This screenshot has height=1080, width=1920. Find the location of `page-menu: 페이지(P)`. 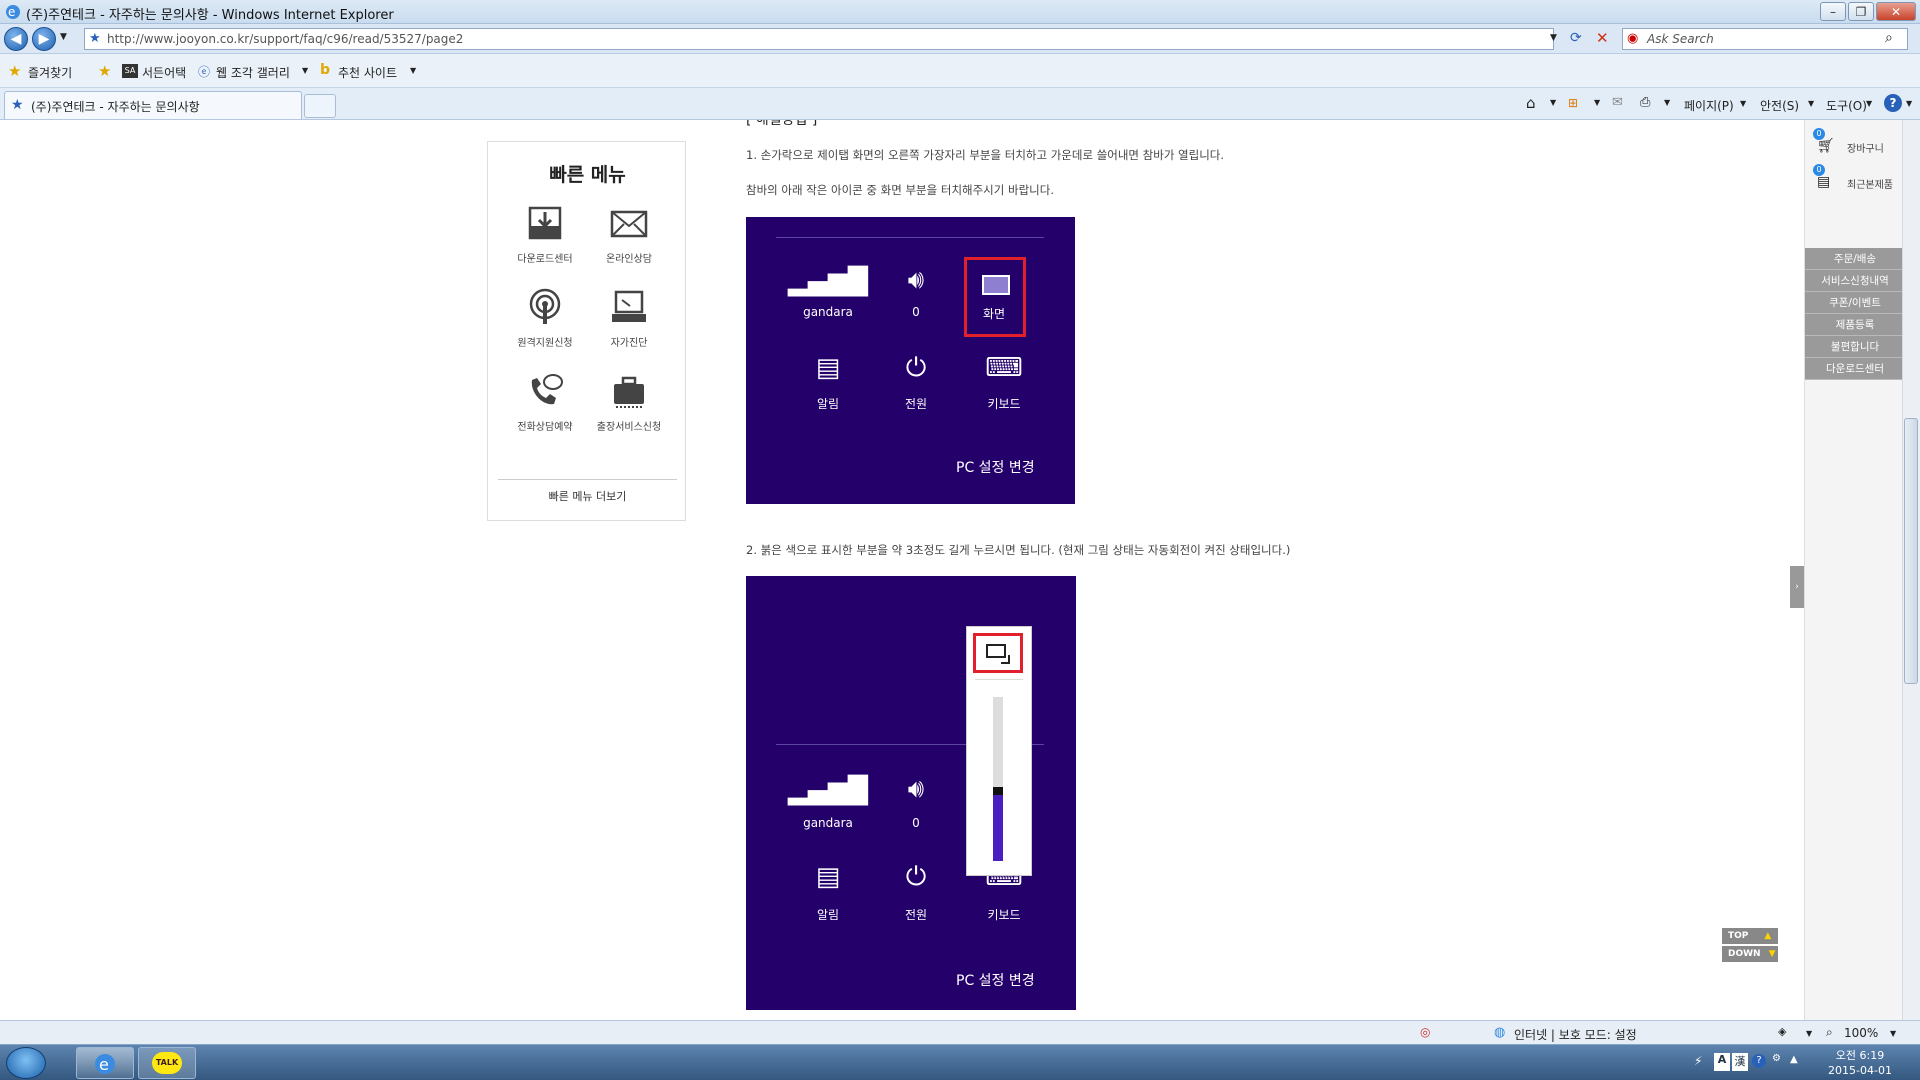

page-menu: 페이지(P) is located at coordinates (1709, 105).